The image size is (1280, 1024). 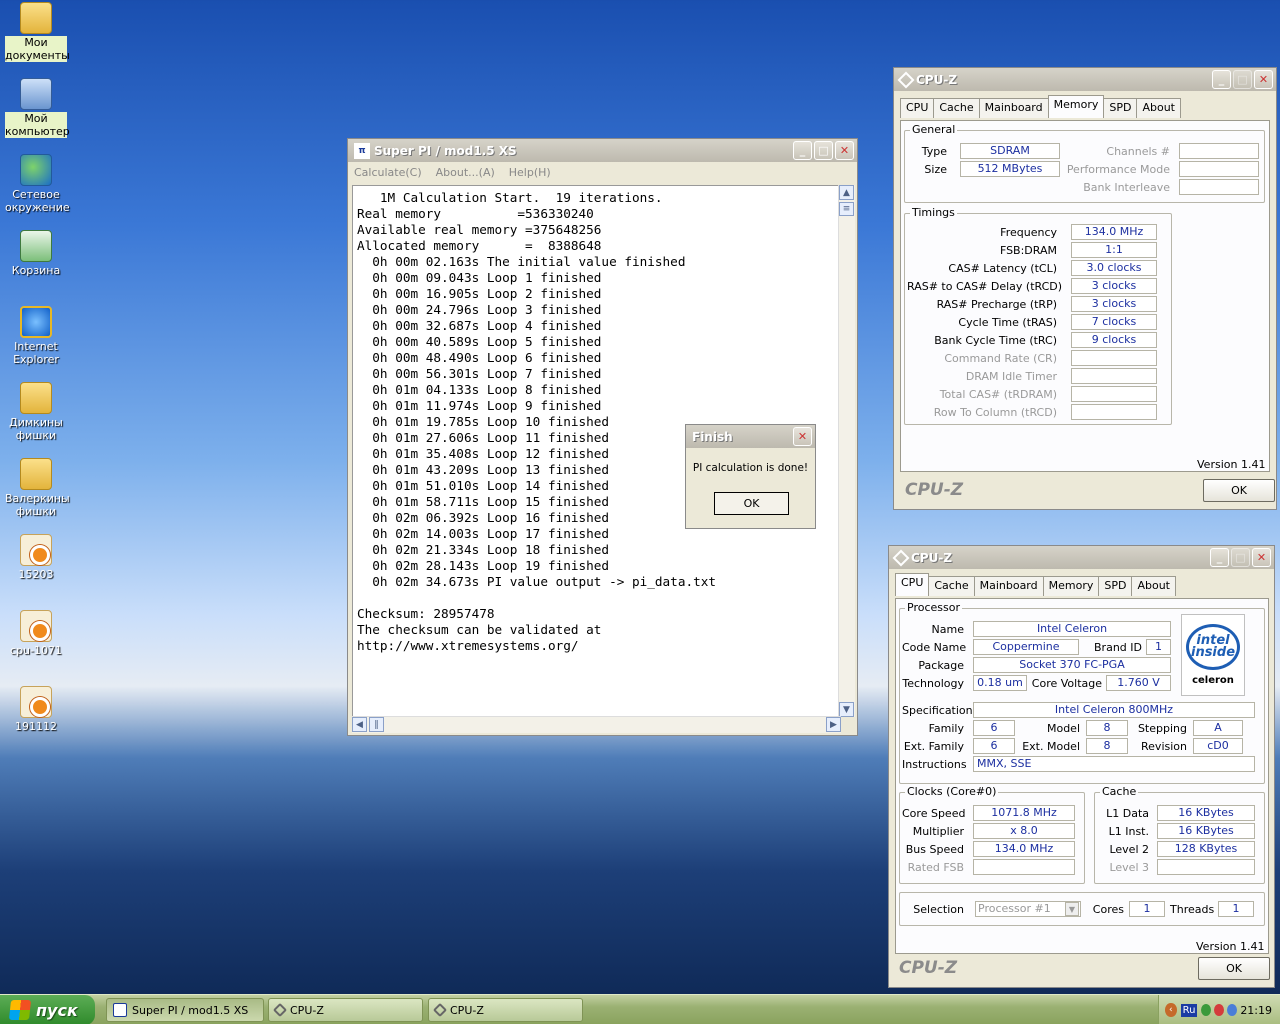 I want to click on desktop-icon-folder-dimkiny: Димкины фишки, so click(x=36, y=412).